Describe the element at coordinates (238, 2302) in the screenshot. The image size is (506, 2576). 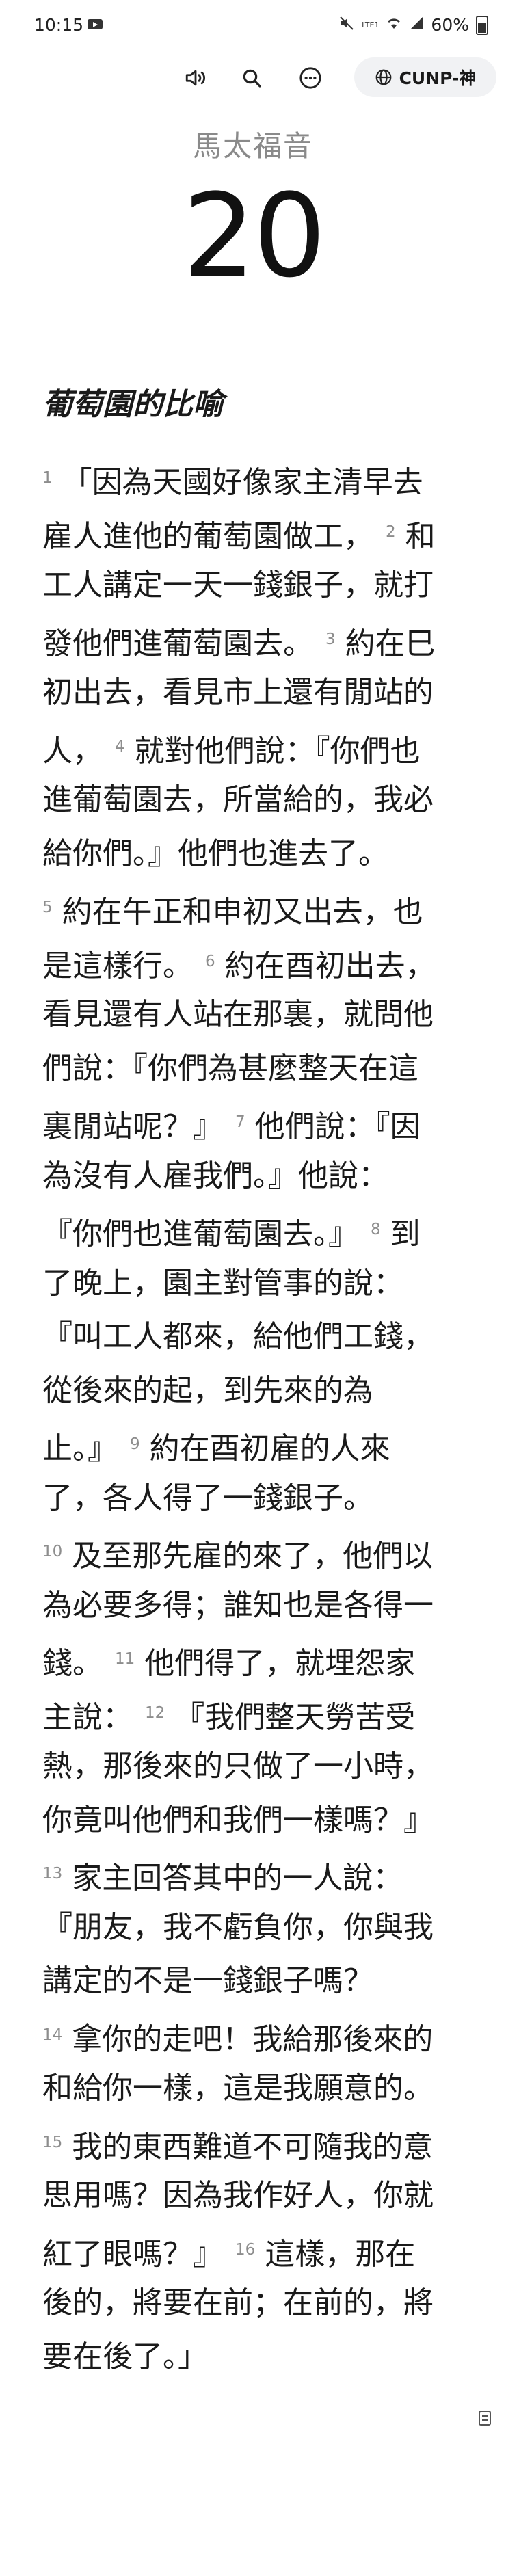
I see `verse-text: 後的，將要在前；在前的，將` at that location.